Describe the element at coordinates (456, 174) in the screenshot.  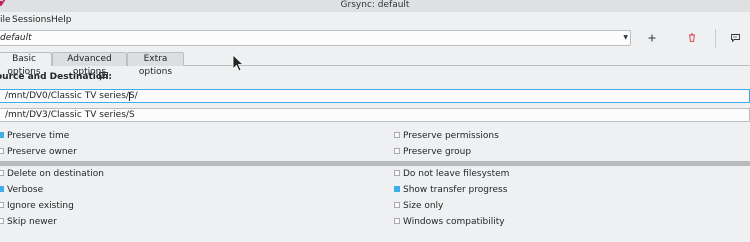
I see `option-label: Do not leave filesystem` at that location.